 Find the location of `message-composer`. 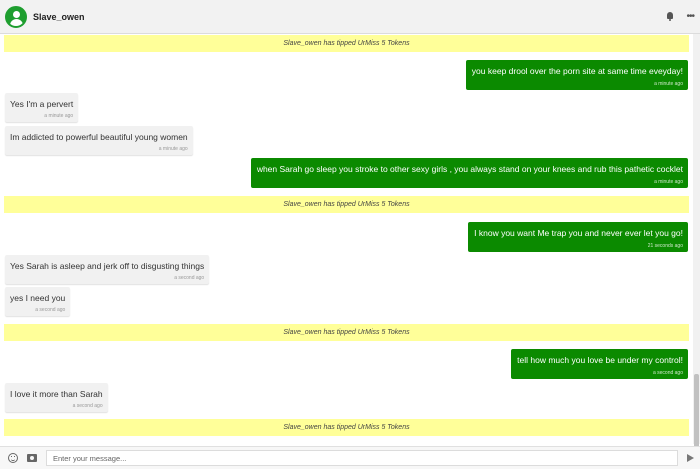

message-composer is located at coordinates (350, 457).